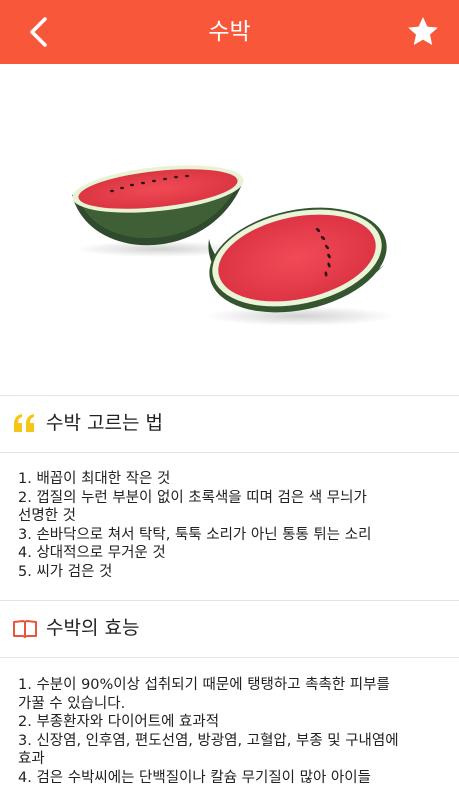 This screenshot has height=787, width=459. Describe the element at coordinates (92, 628) in the screenshot. I see `section-title: 수박의 효능` at that location.